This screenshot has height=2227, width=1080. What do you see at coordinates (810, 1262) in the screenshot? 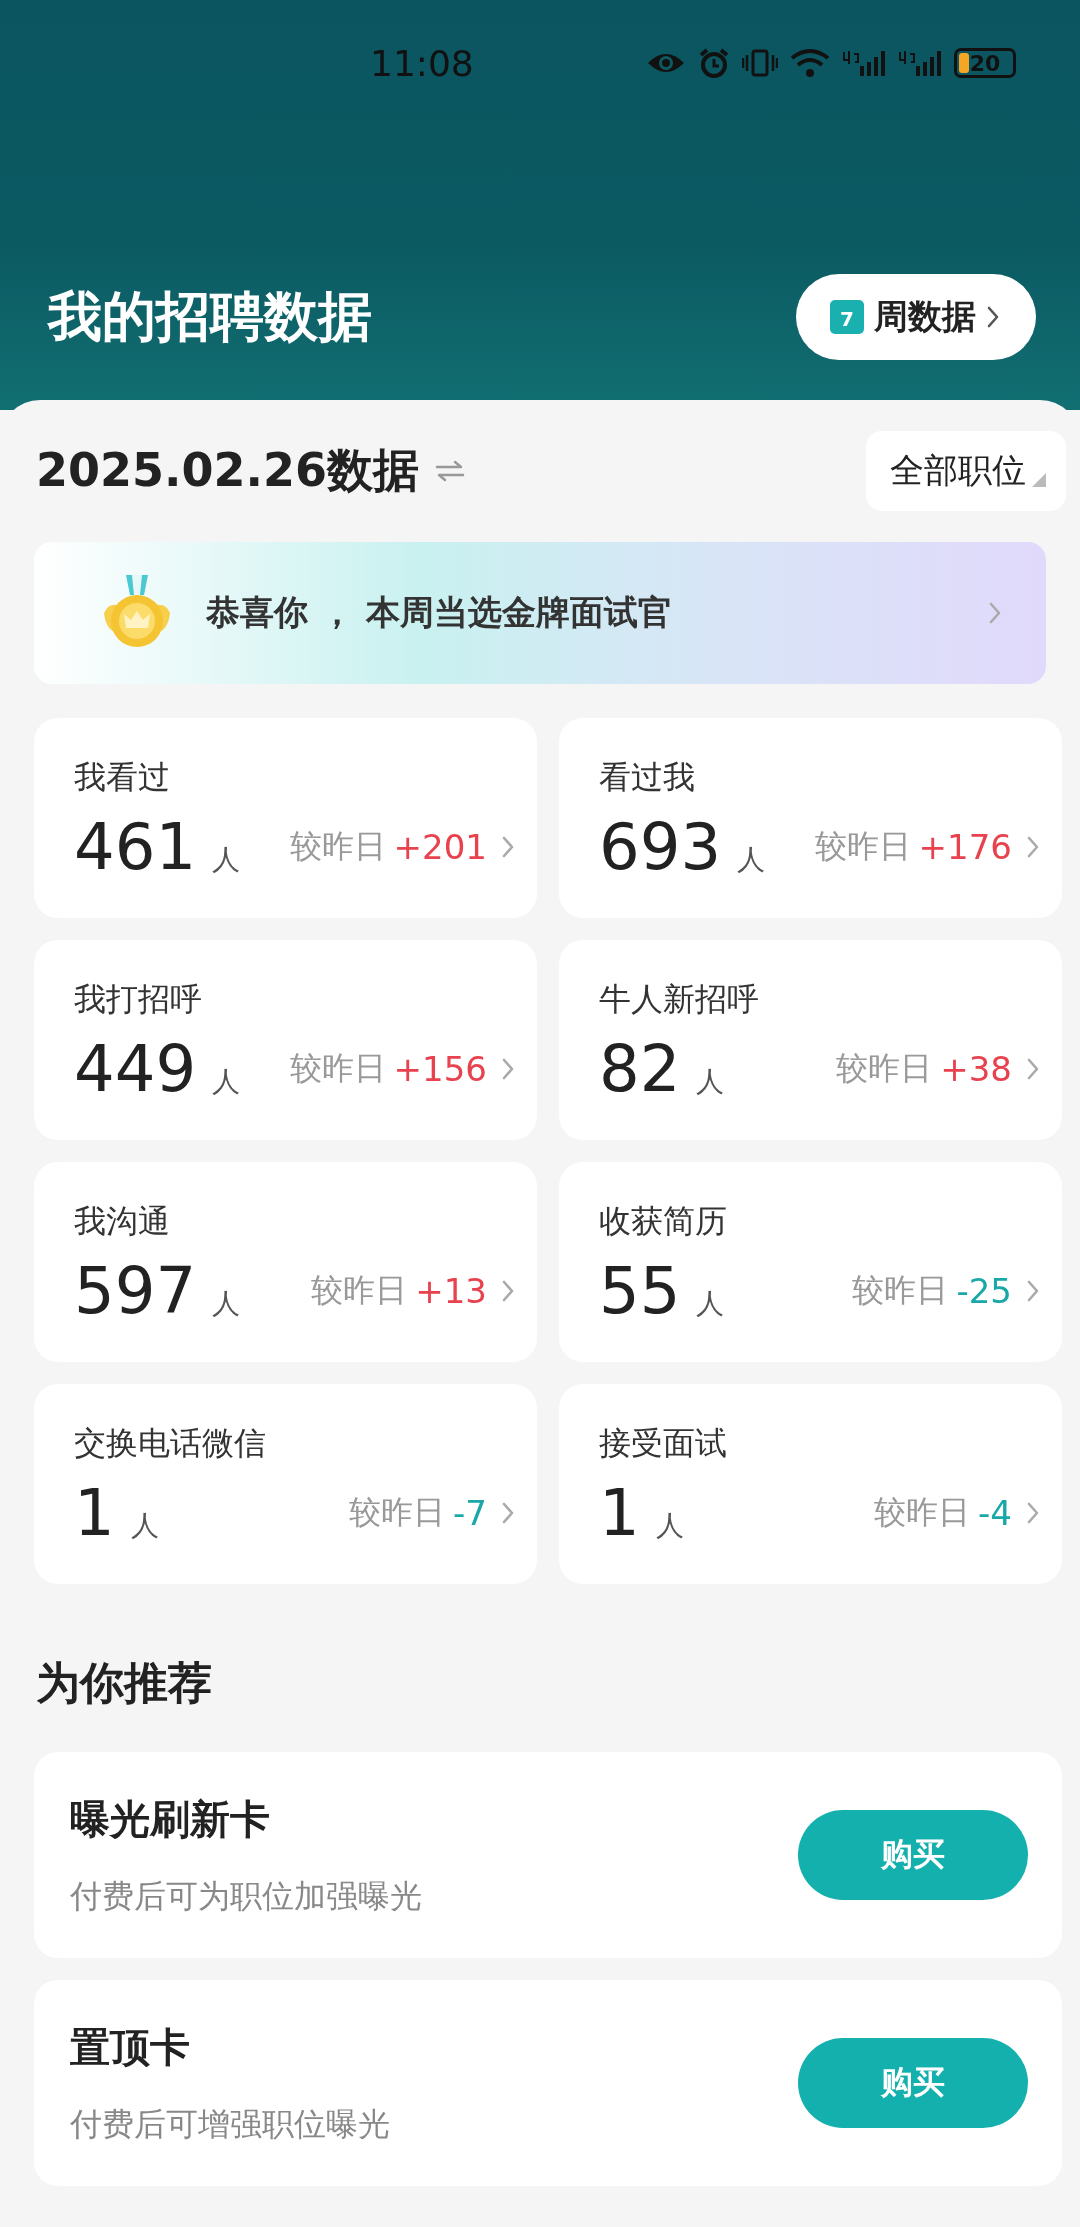
I see `stat-card: 收获简历 55 人 较昨日 -25` at bounding box center [810, 1262].